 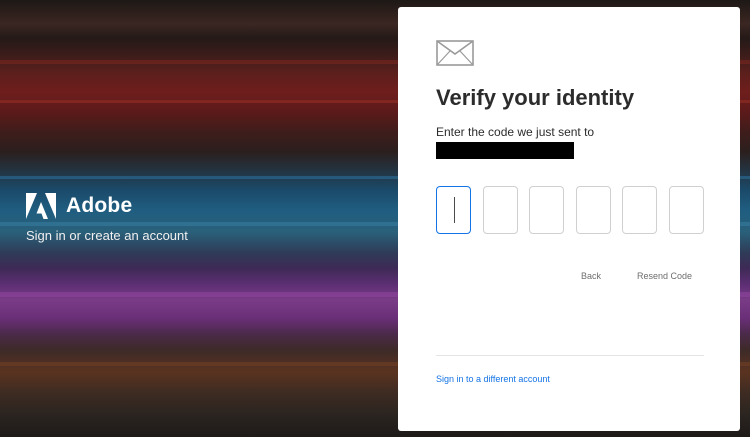 I want to click on adobe-logo-icon, so click(x=41, y=206).